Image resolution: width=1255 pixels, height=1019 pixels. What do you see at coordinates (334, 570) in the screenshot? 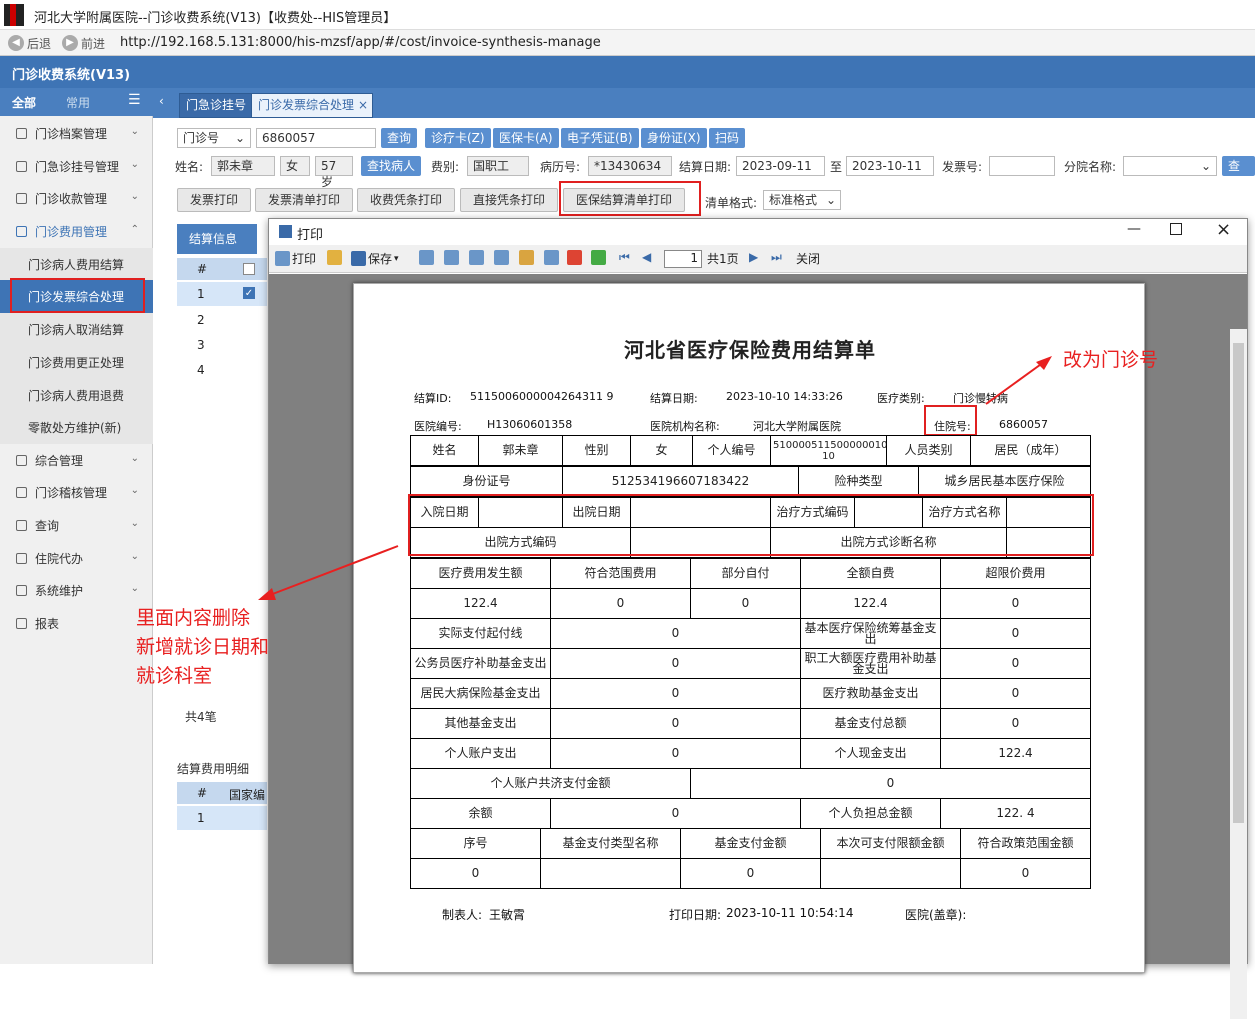
I see `annotation-arrow-delete` at bounding box center [334, 570].